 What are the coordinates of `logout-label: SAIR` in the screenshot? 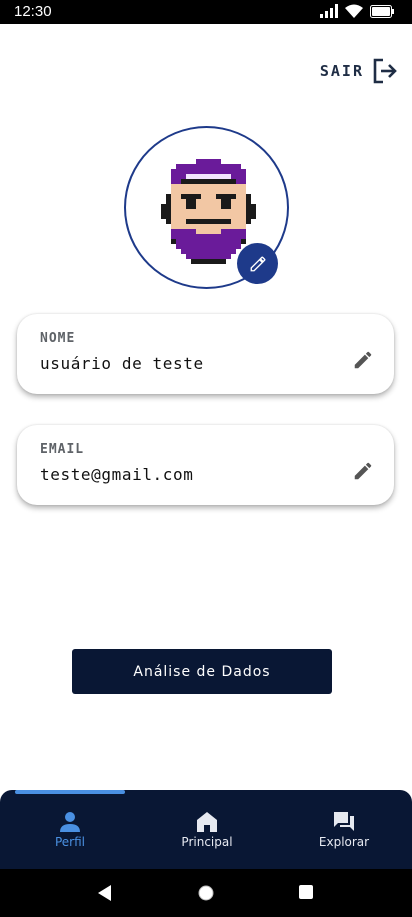 It's located at (341, 71).